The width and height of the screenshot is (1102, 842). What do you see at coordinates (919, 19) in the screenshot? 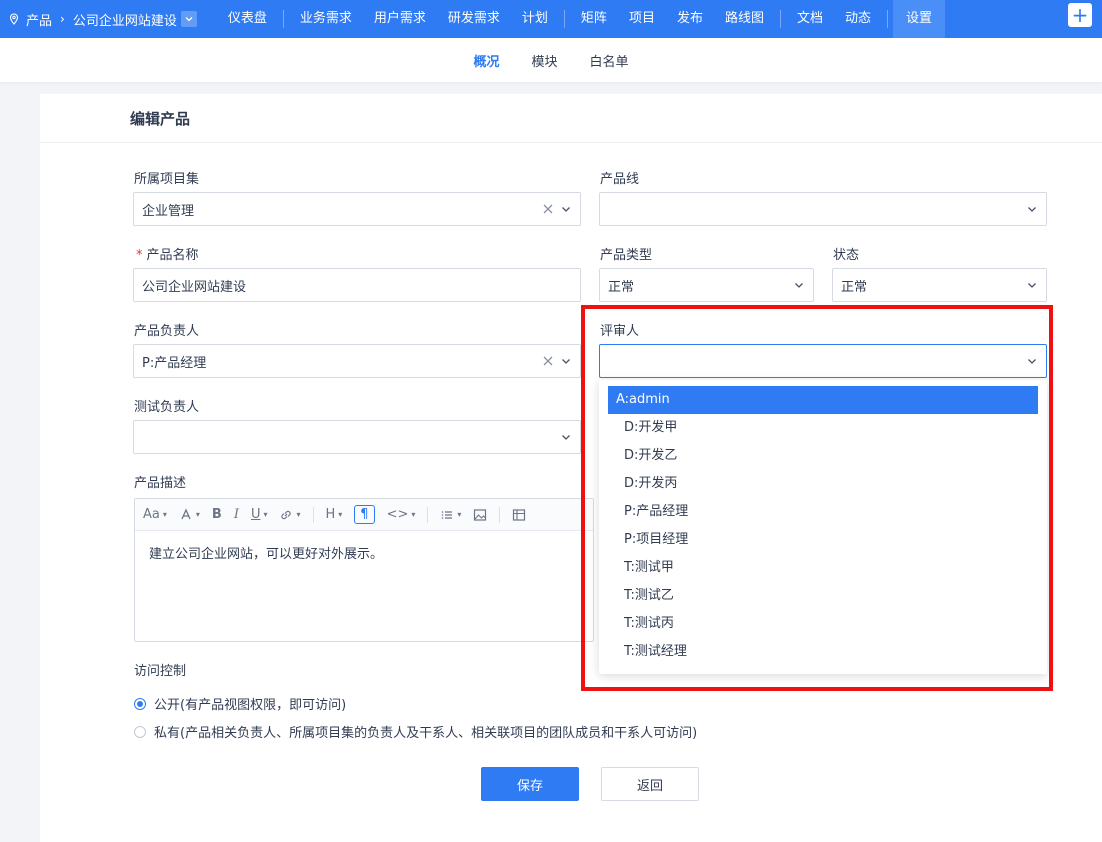
I see `nav-settings: 设置` at bounding box center [919, 19].